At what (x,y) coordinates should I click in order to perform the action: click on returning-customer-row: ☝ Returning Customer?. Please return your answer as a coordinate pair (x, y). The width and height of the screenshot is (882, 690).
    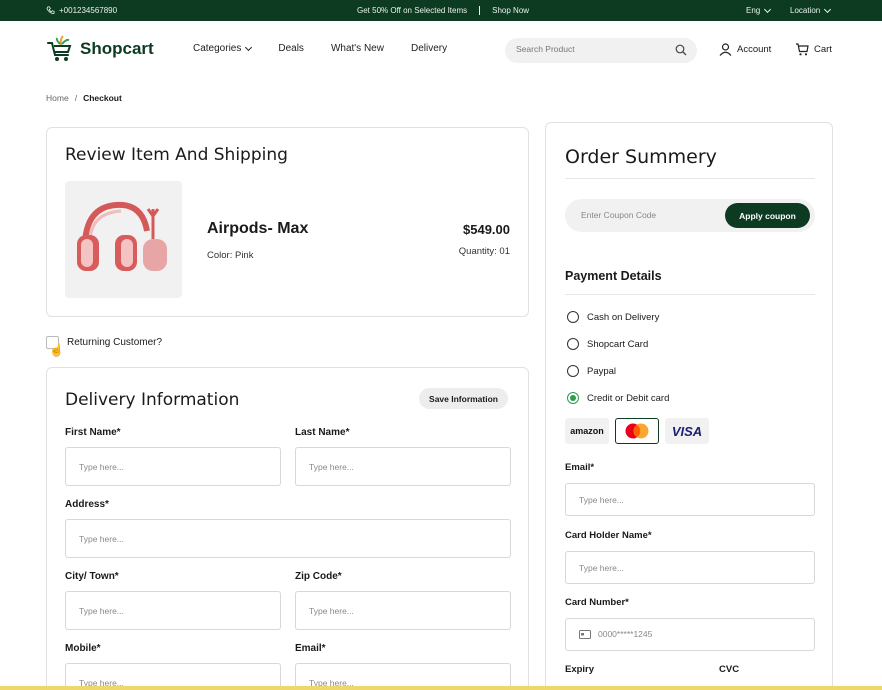
    Looking at the image, I should click on (104, 346).